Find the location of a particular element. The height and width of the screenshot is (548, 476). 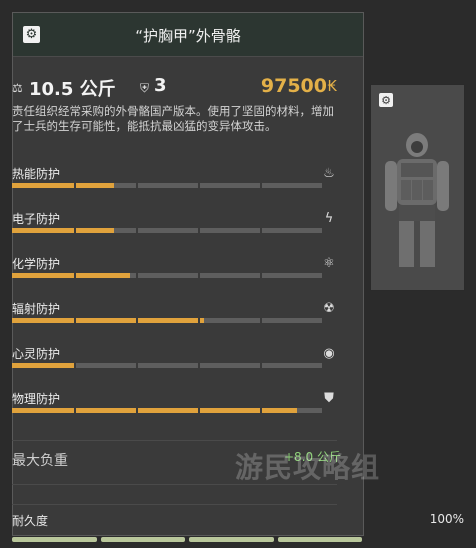

watermark: 游民攻略组 is located at coordinates (308, 467).